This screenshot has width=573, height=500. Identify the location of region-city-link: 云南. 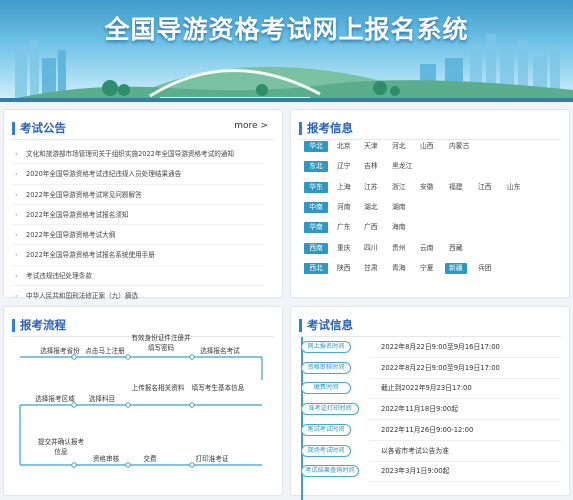
(427, 248).